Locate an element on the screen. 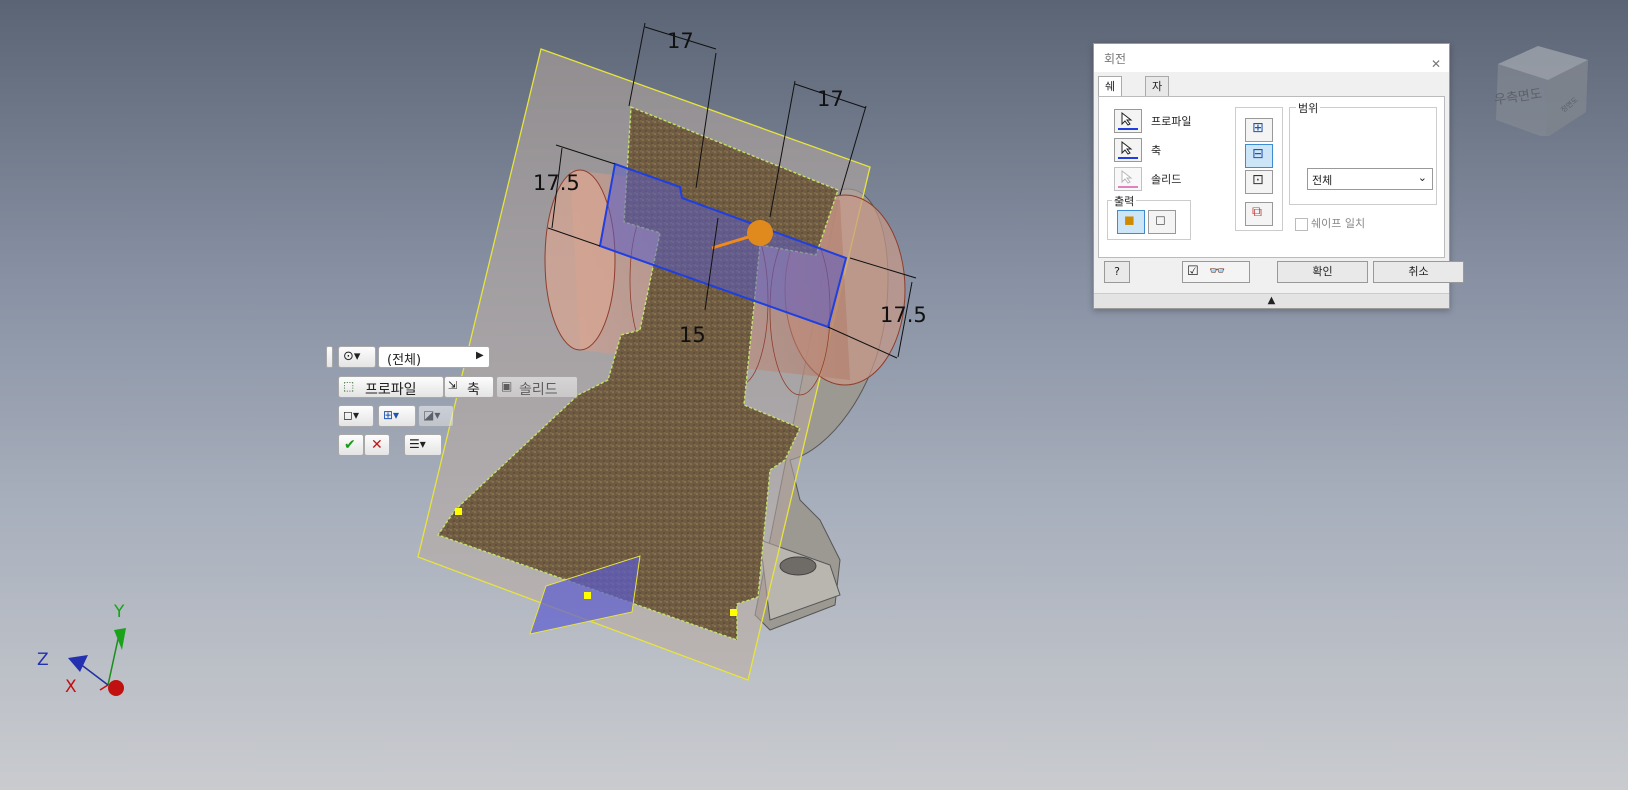 This screenshot has height=790, width=1628. chevron-down-icon: ⌄ is located at coordinates (1422, 177).